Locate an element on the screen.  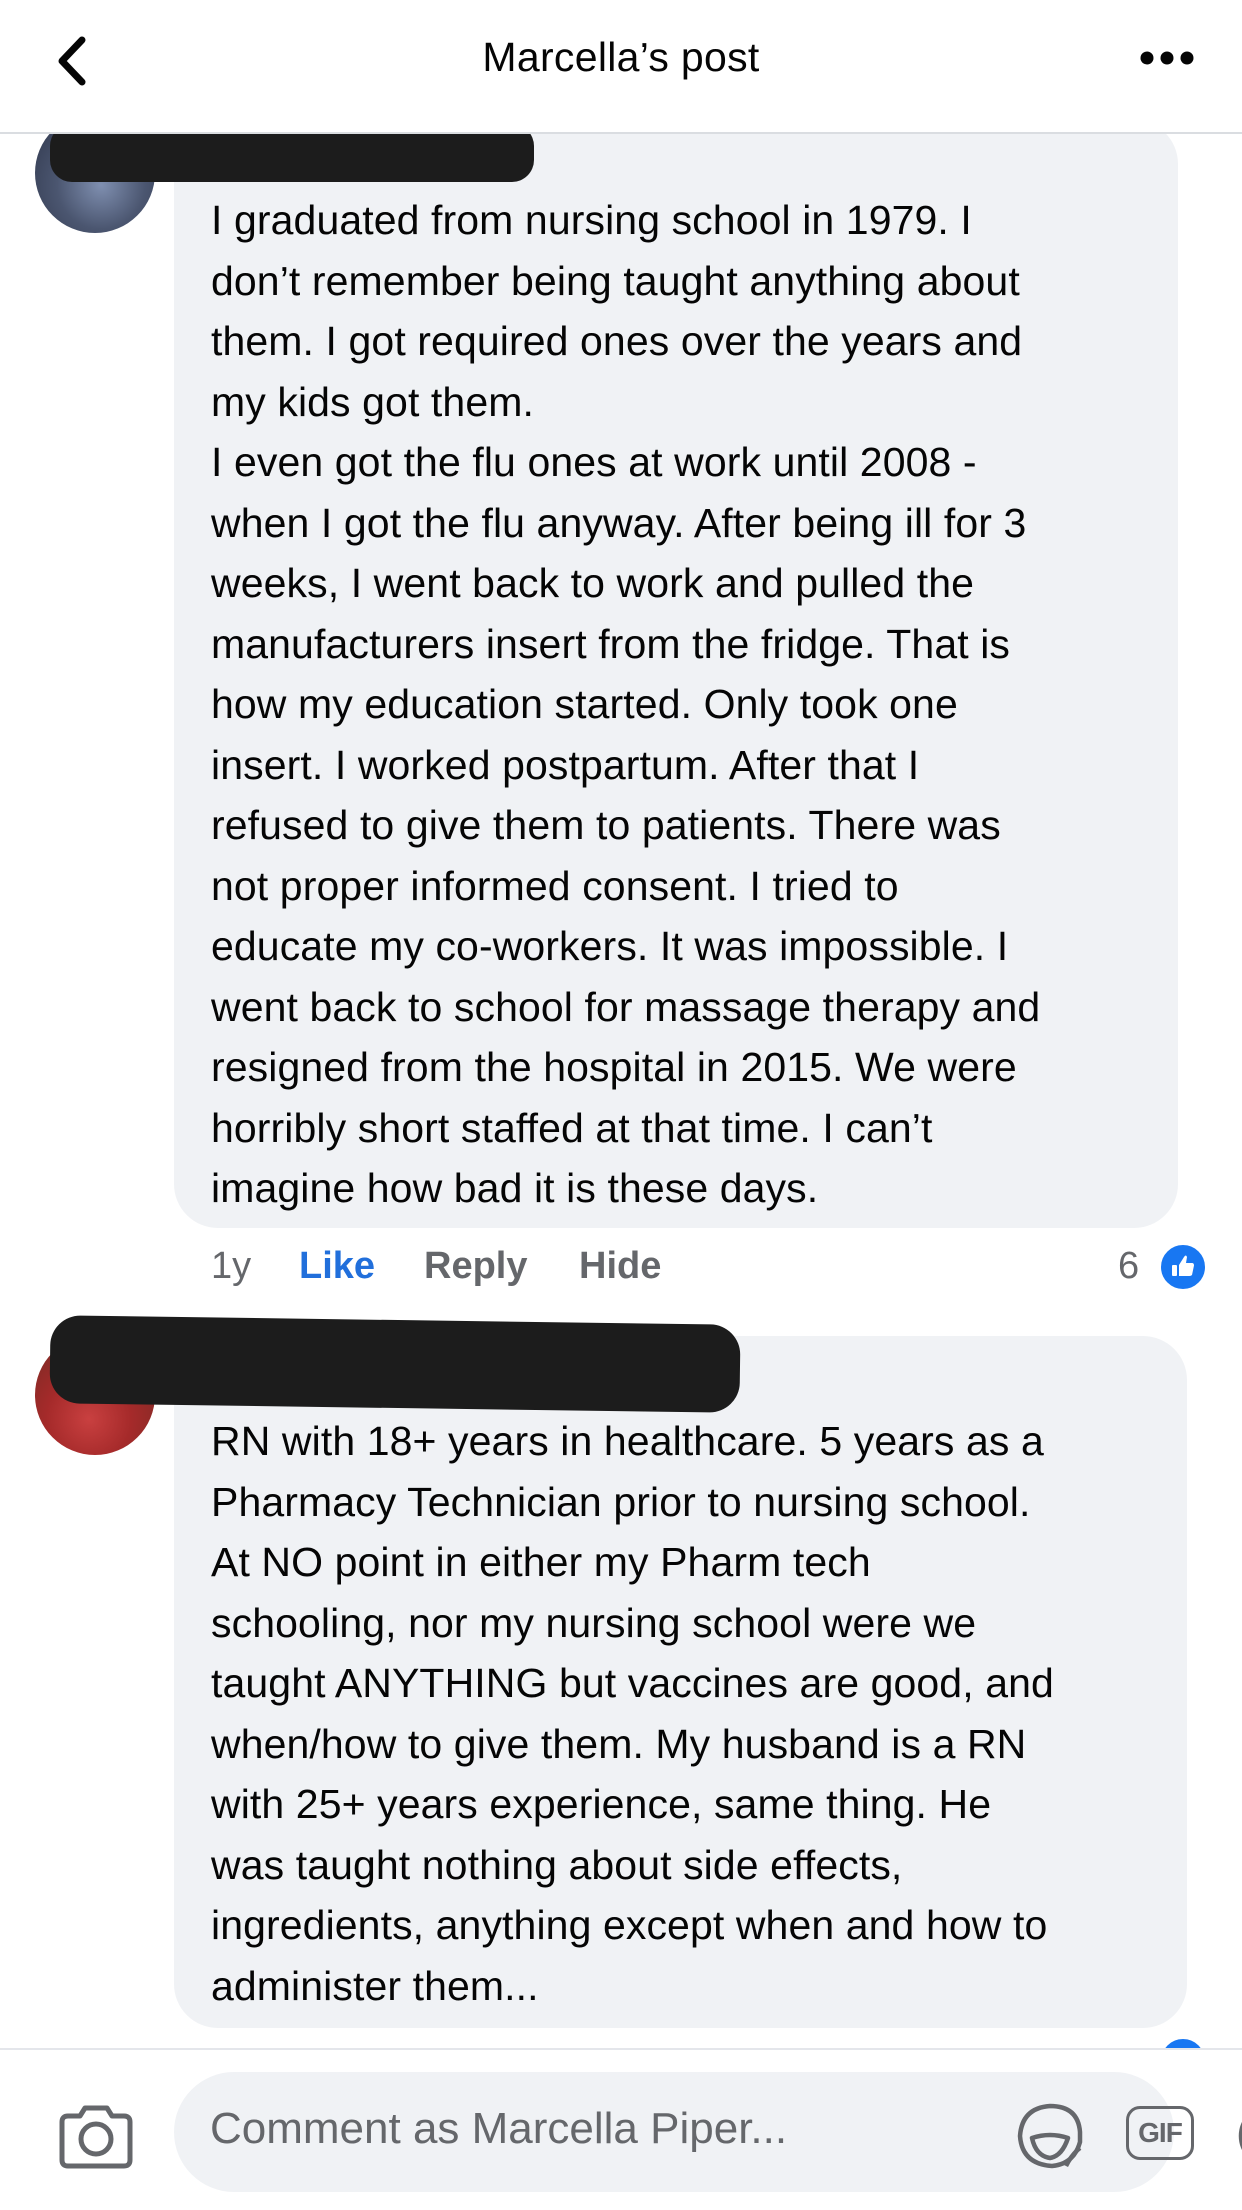
reply-button: Reply is located at coordinates (475, 1266).